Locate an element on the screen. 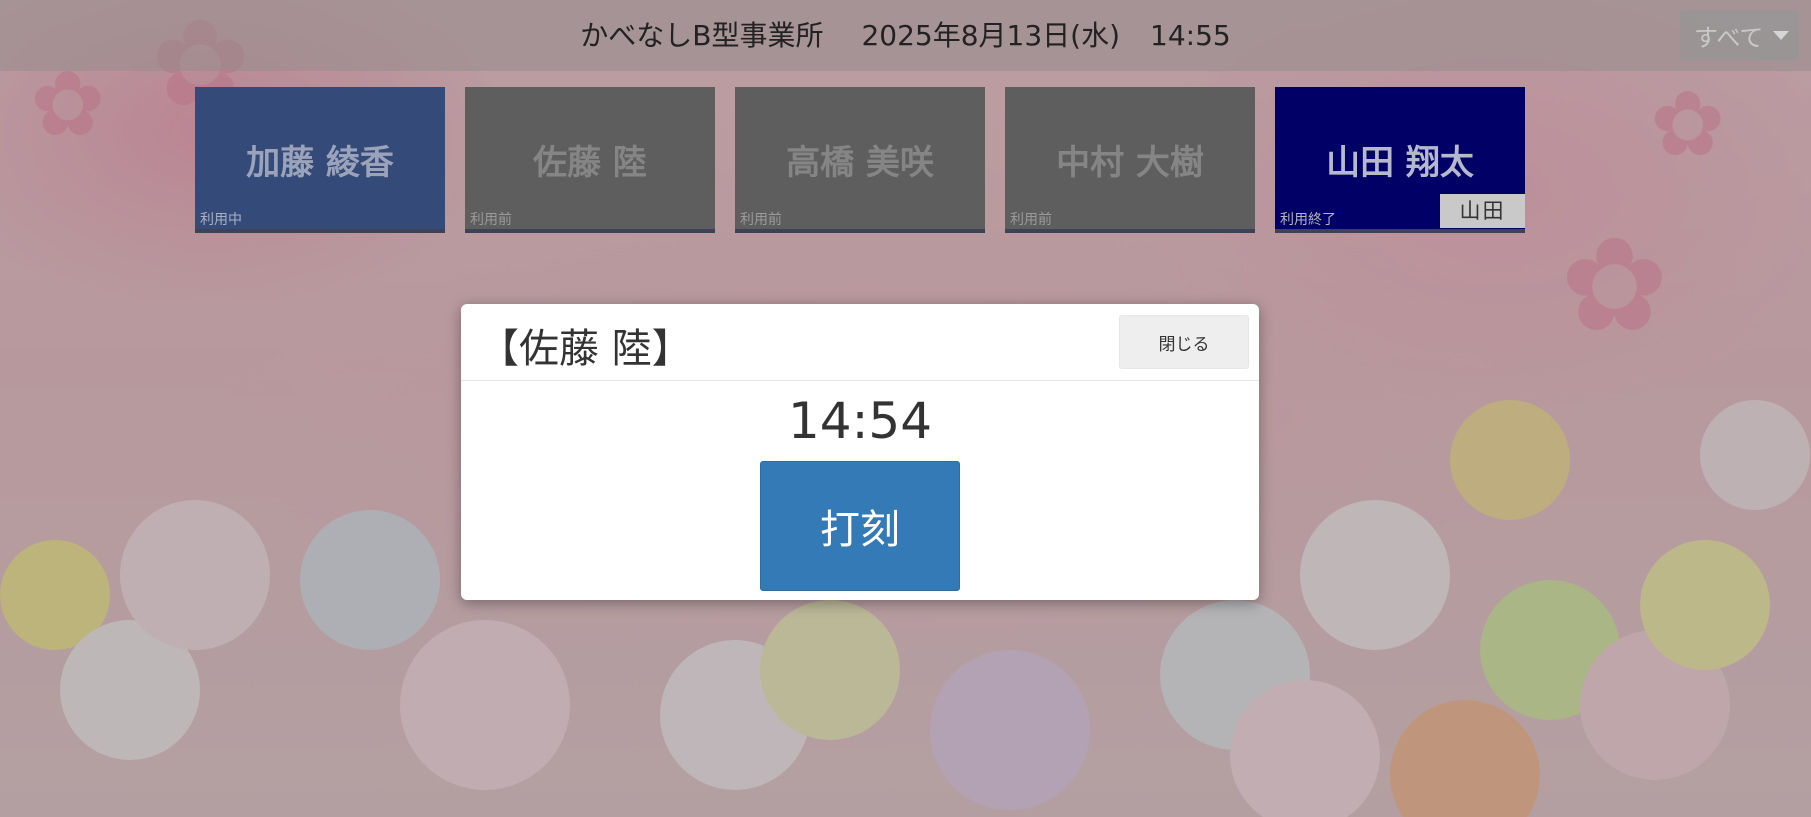 The image size is (1811, 817). dialog-title: 【佐藤 陸】 is located at coordinates (585, 349).